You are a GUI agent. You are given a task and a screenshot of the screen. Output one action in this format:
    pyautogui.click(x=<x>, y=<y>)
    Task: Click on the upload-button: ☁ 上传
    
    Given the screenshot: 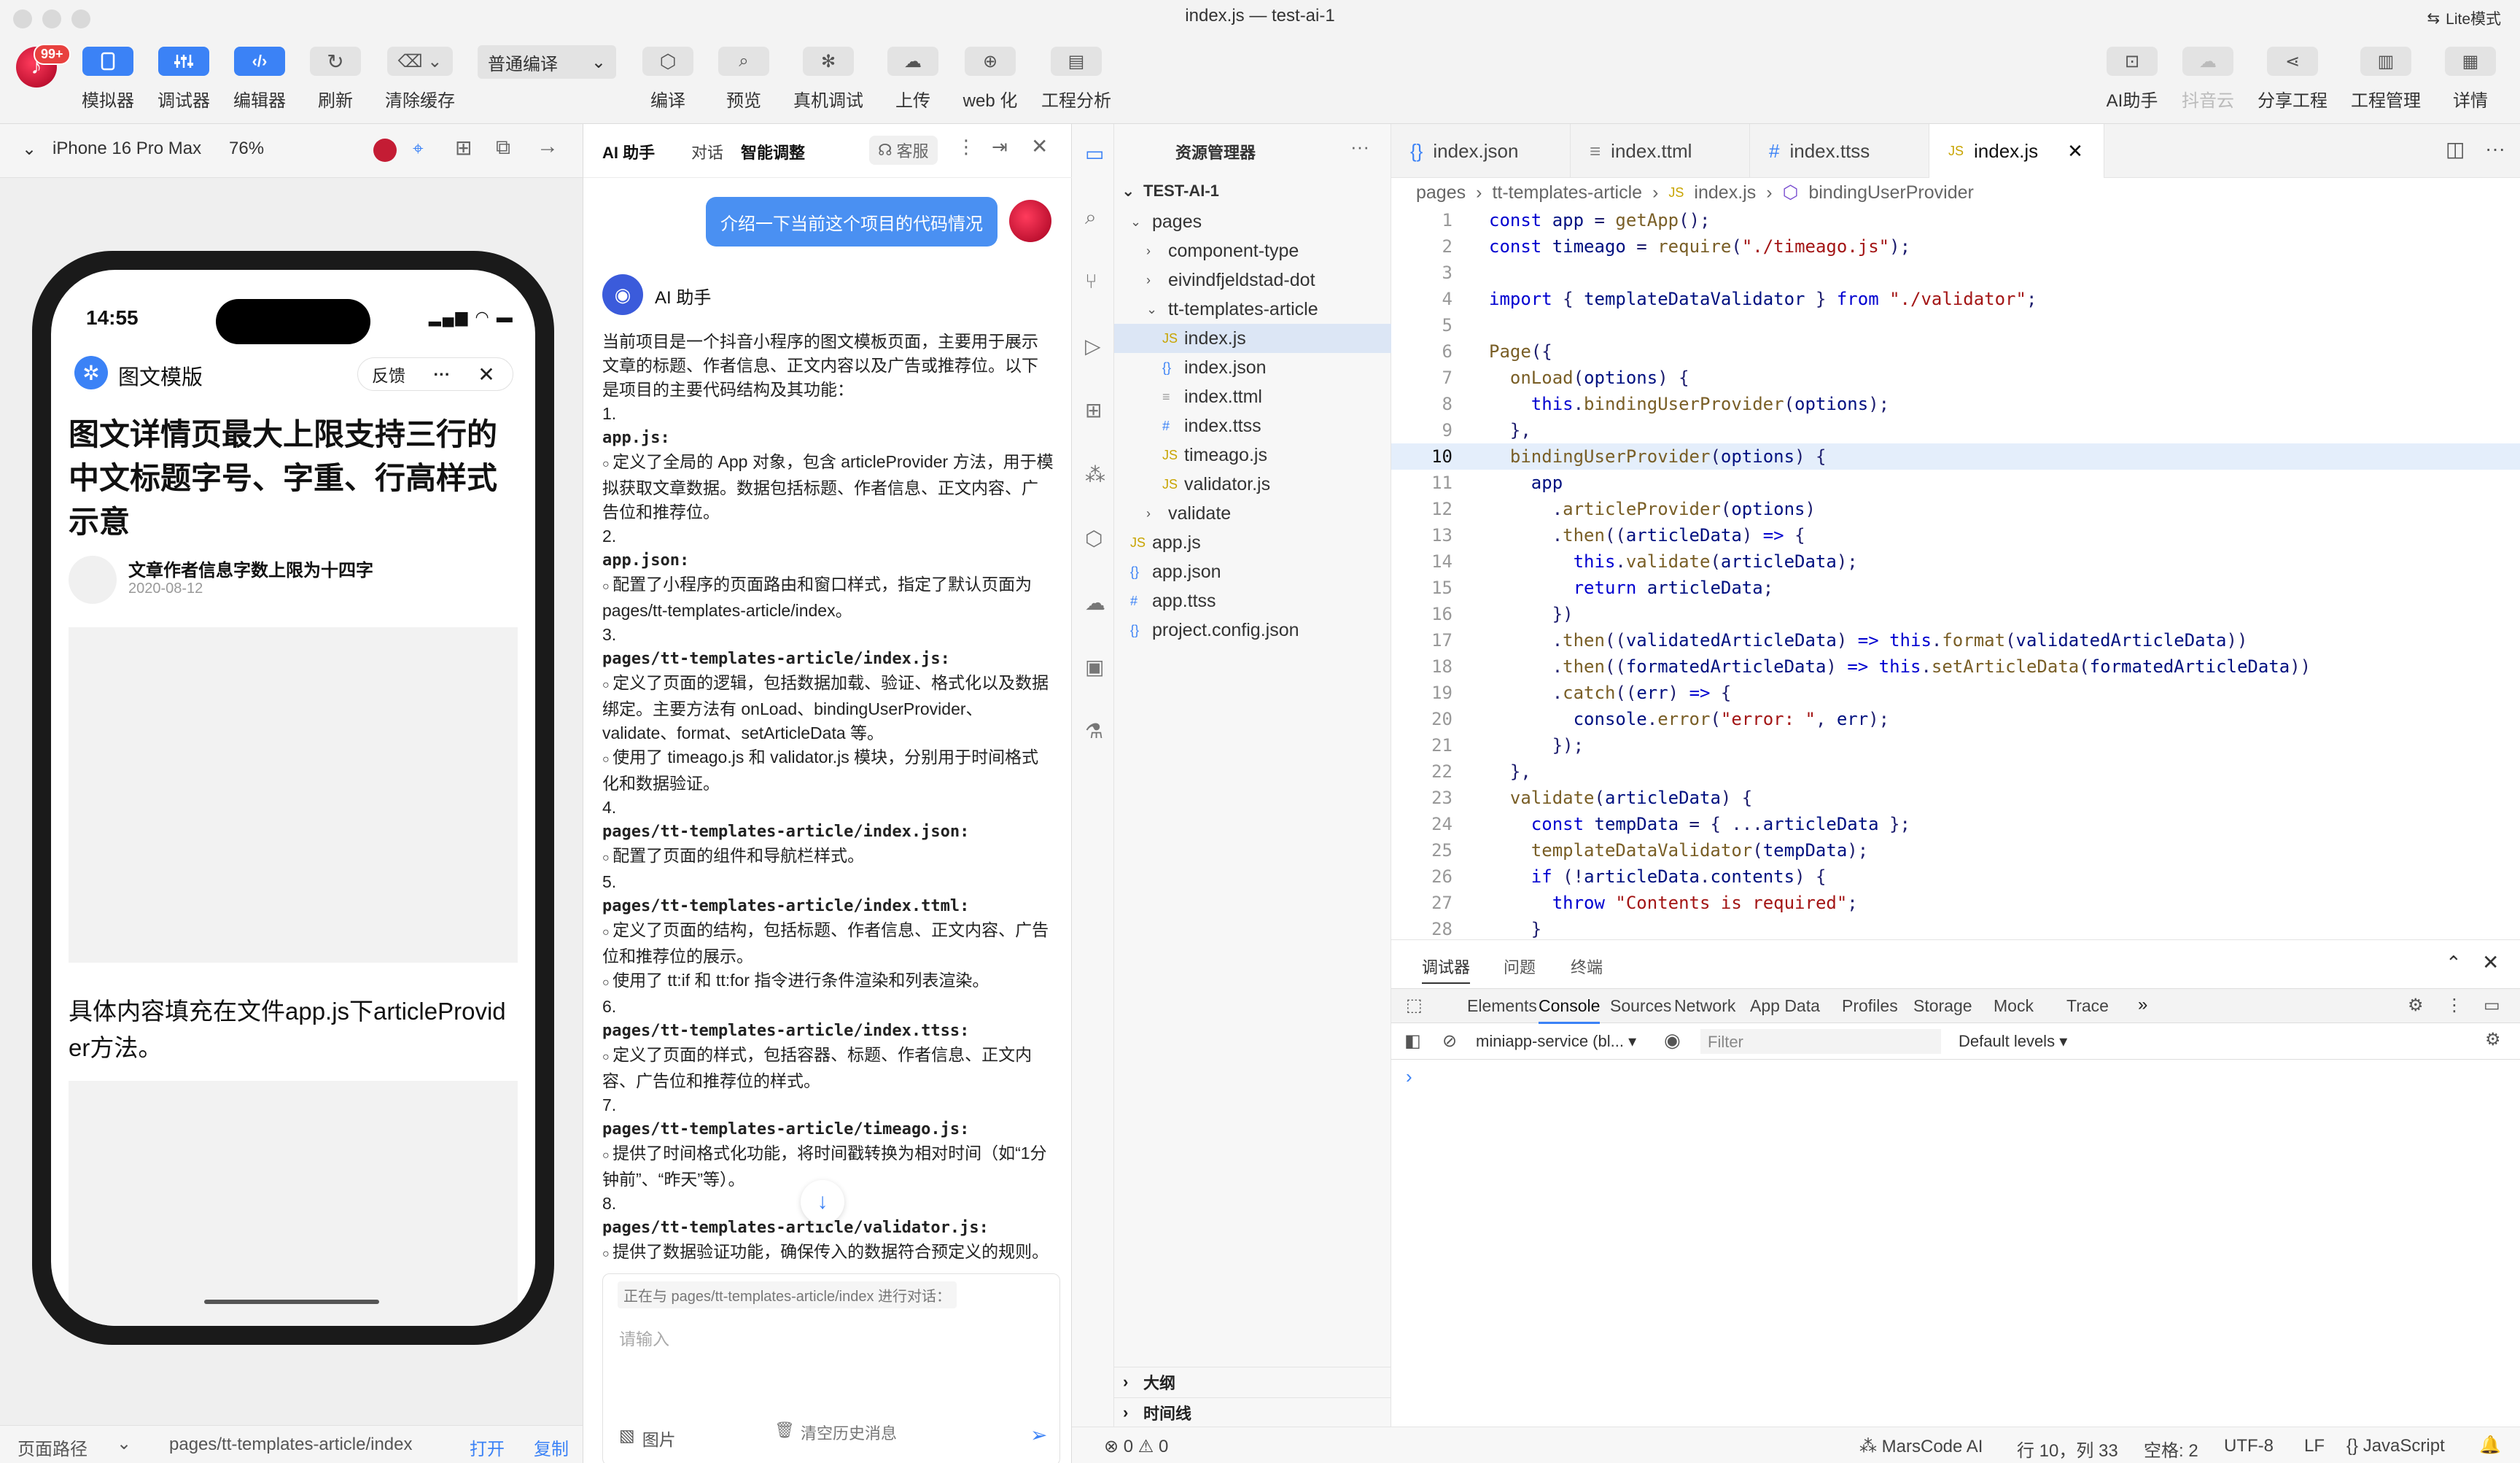 What is the action you would take?
    pyautogui.click(x=913, y=79)
    